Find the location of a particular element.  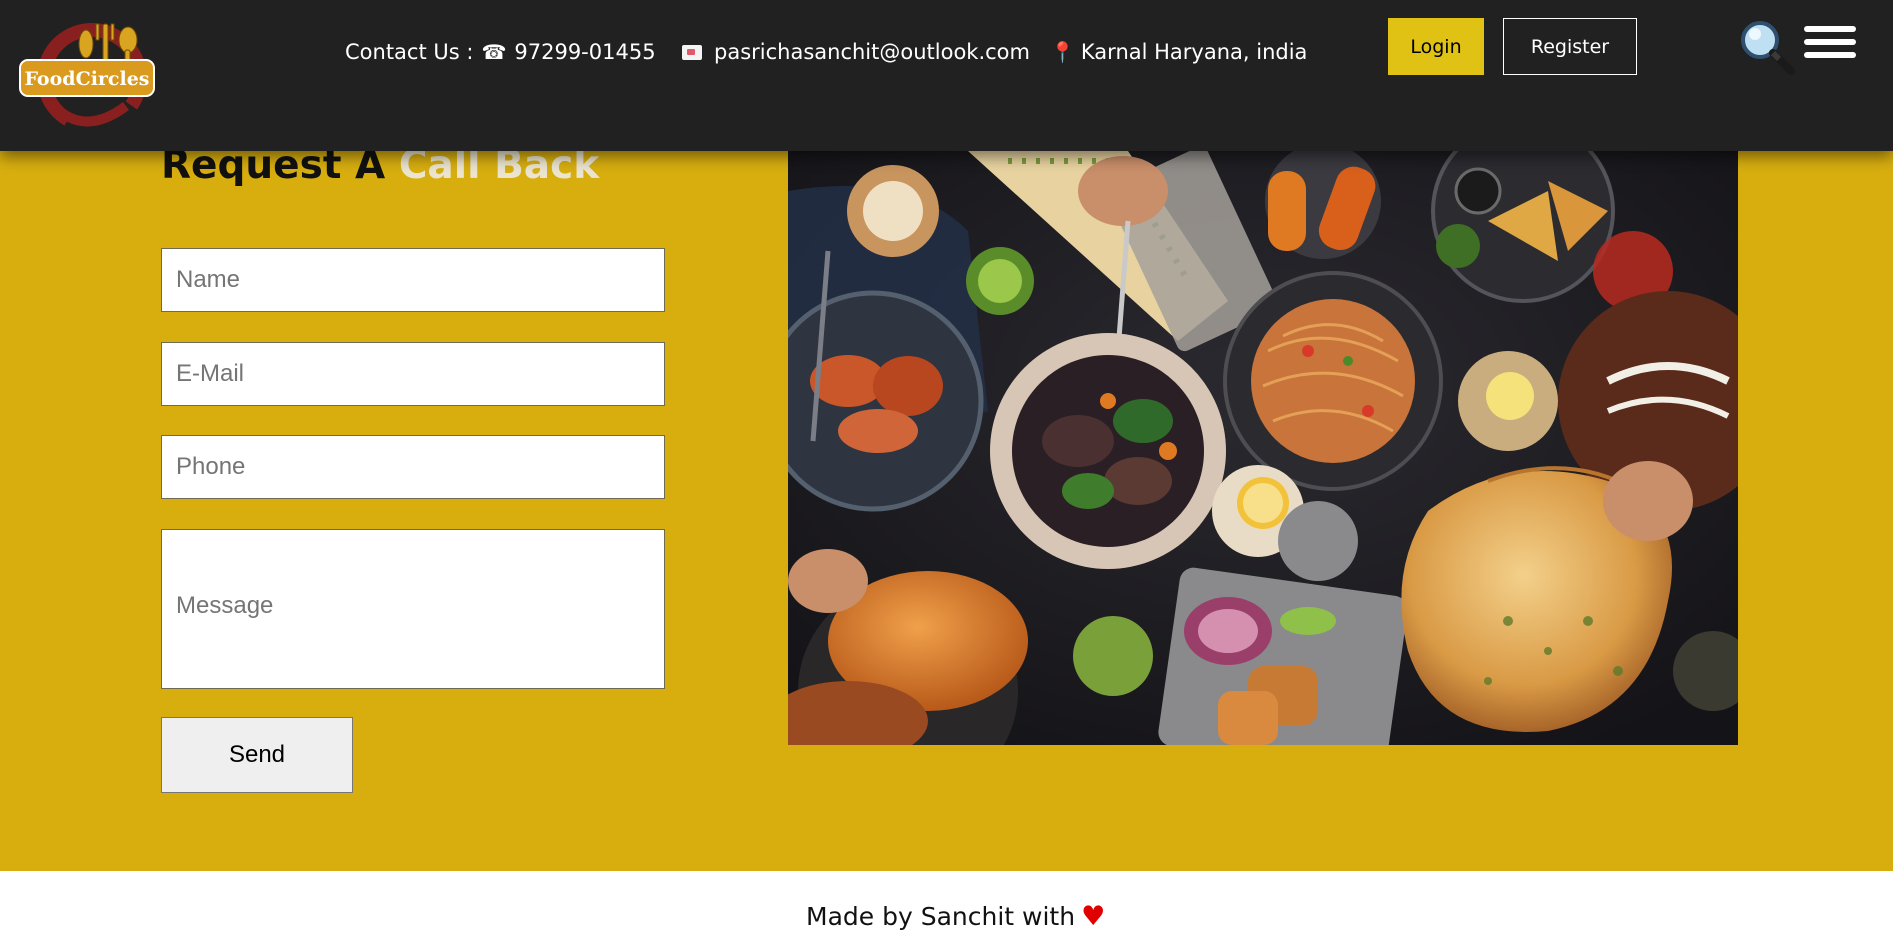

location-text: Karnal Haryana, india is located at coordinates (1194, 52).